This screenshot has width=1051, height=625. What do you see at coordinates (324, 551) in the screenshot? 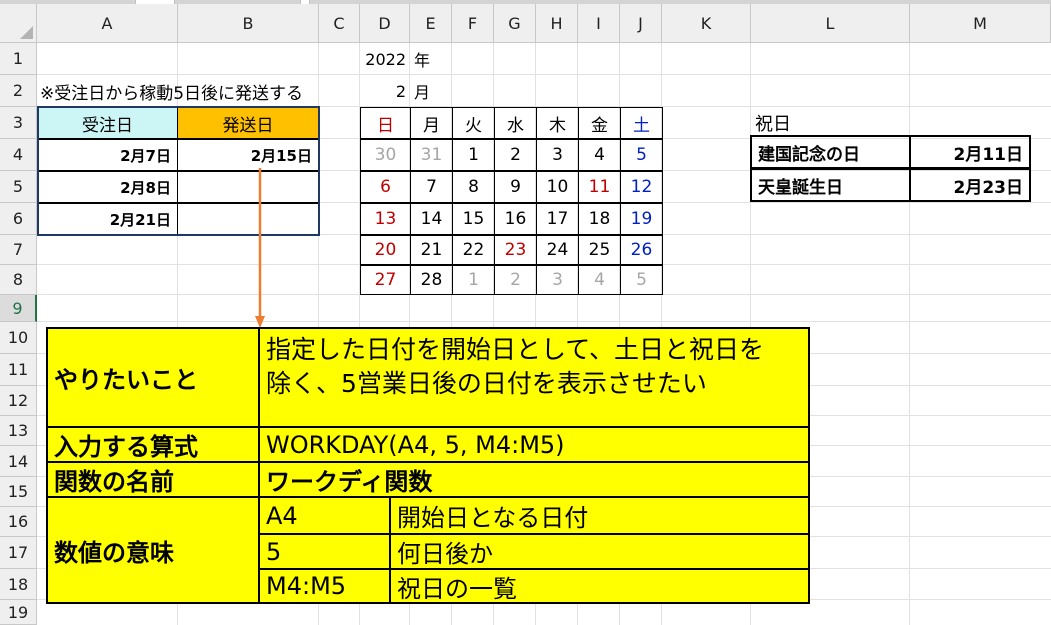
I see `argument-name: 5` at bounding box center [324, 551].